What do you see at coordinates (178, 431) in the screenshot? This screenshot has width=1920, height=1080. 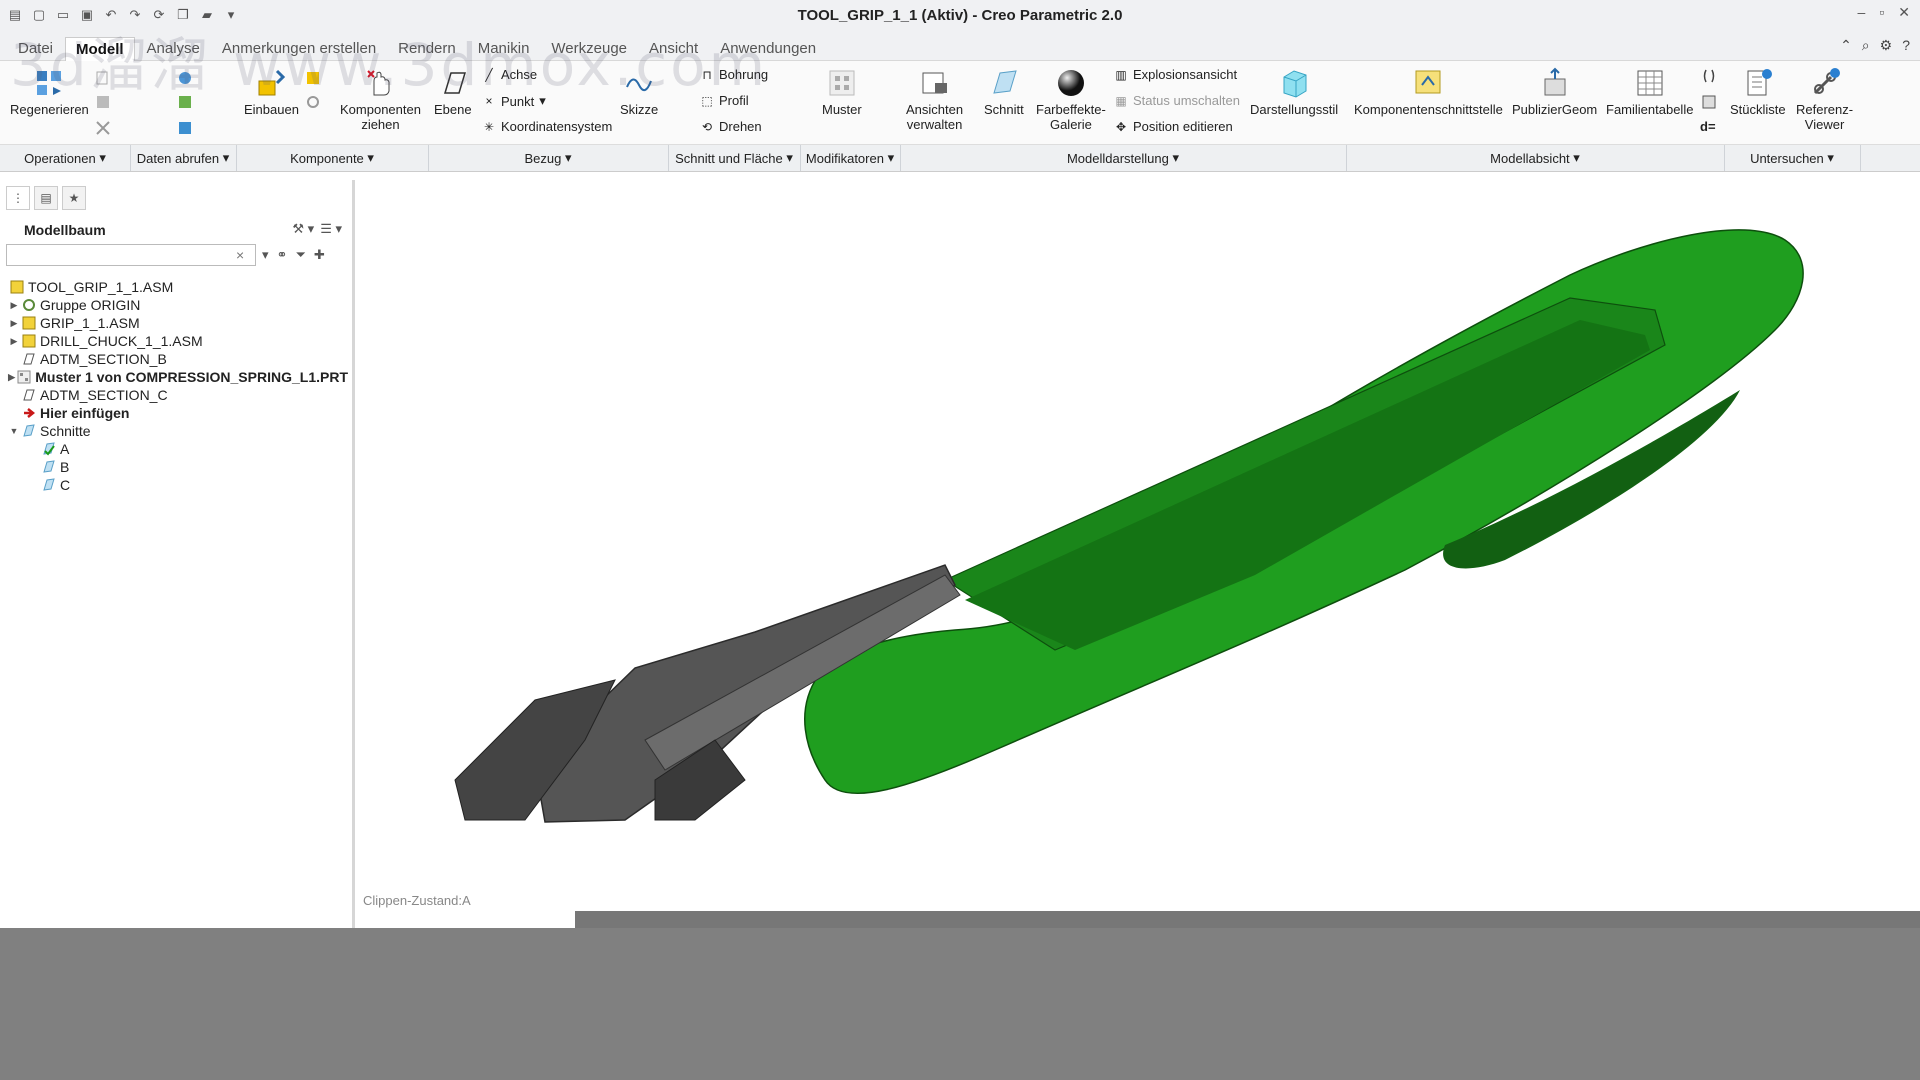 I see `tree-item-schnitte: ▼ Schnitte` at bounding box center [178, 431].